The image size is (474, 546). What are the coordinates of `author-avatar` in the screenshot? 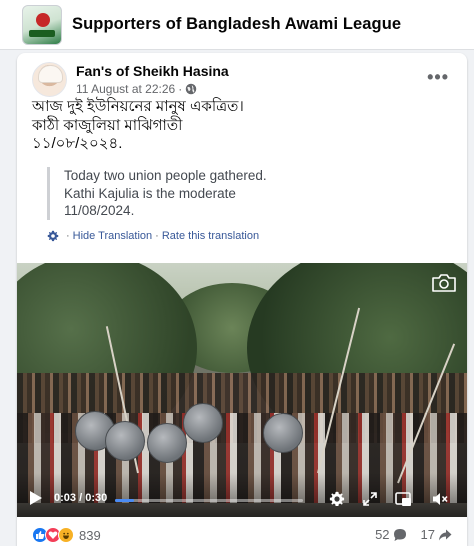 It's located at (49, 79).